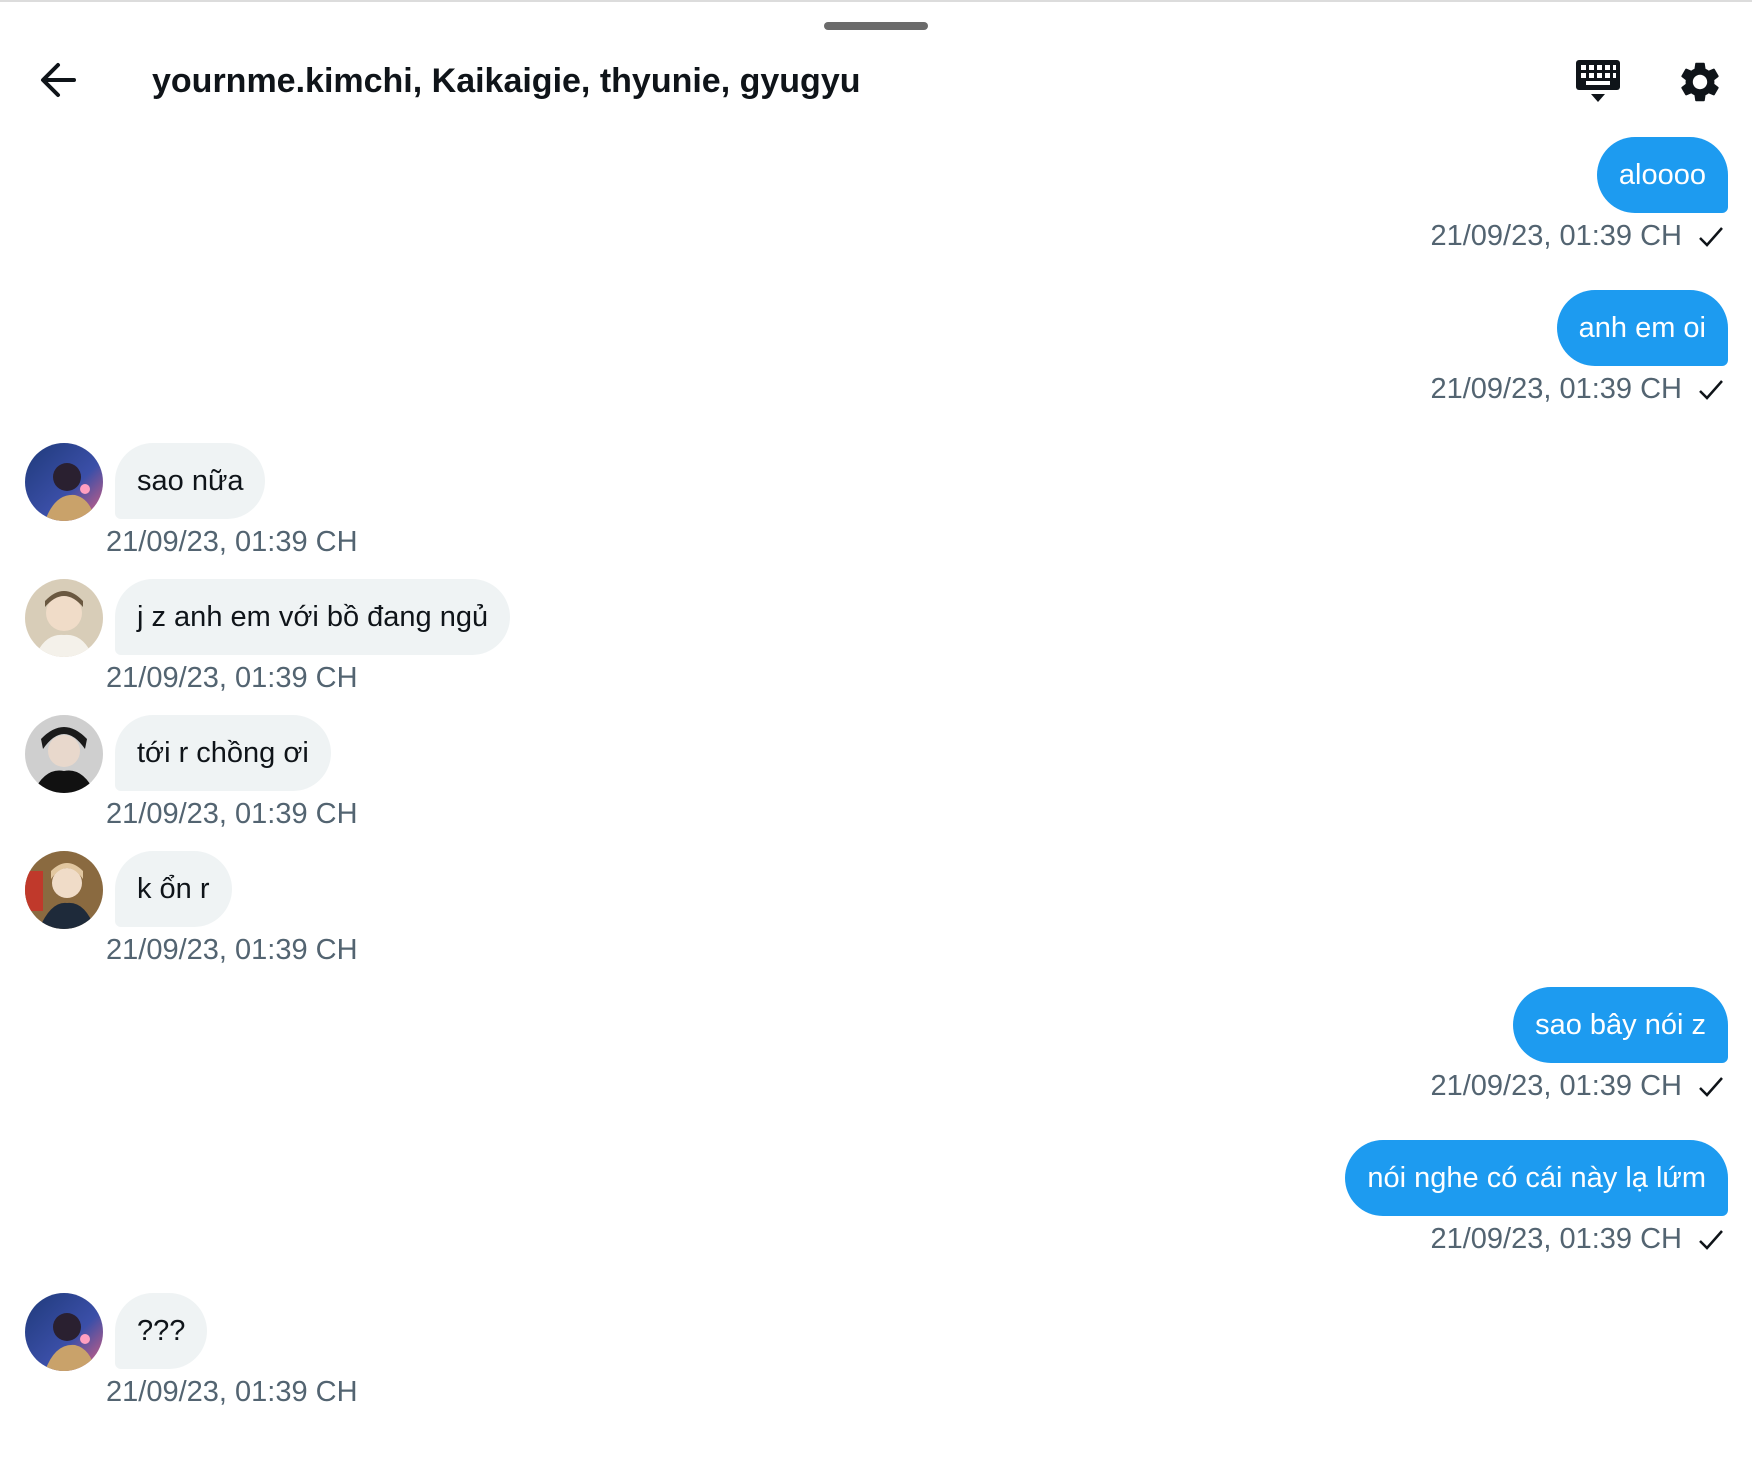 This screenshot has height=1483, width=1752. What do you see at coordinates (223, 753) in the screenshot?
I see `incoming-message-bubble: tới r chồng ơi` at bounding box center [223, 753].